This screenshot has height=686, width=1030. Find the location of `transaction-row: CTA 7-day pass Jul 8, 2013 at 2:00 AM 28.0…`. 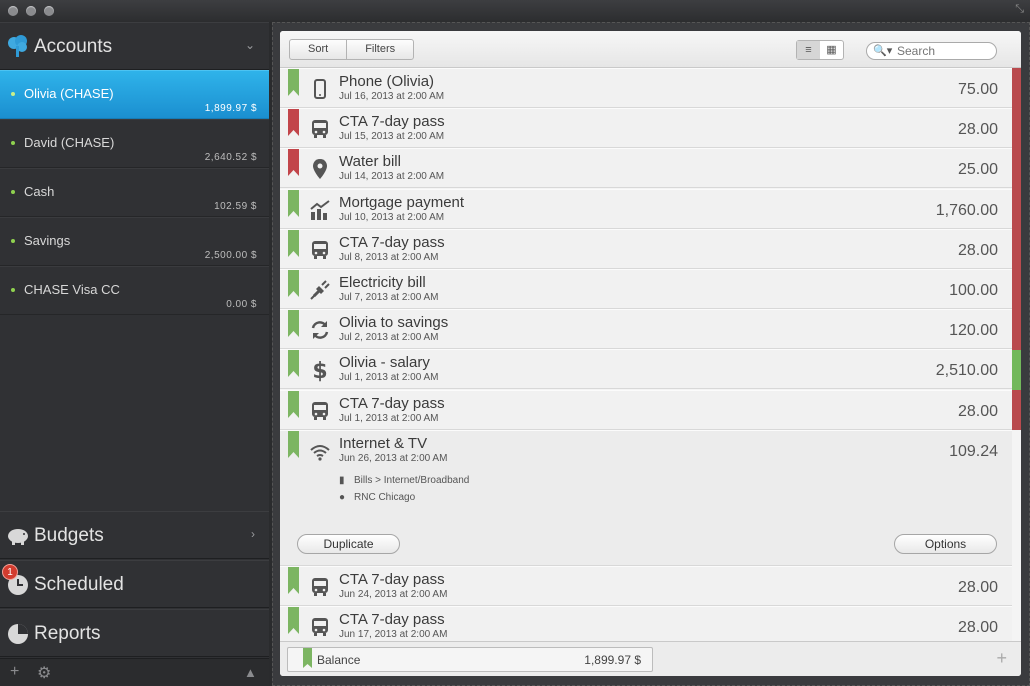

transaction-row: CTA 7-day pass Jul 8, 2013 at 2:00 AM 28.0… is located at coordinates (646, 248).